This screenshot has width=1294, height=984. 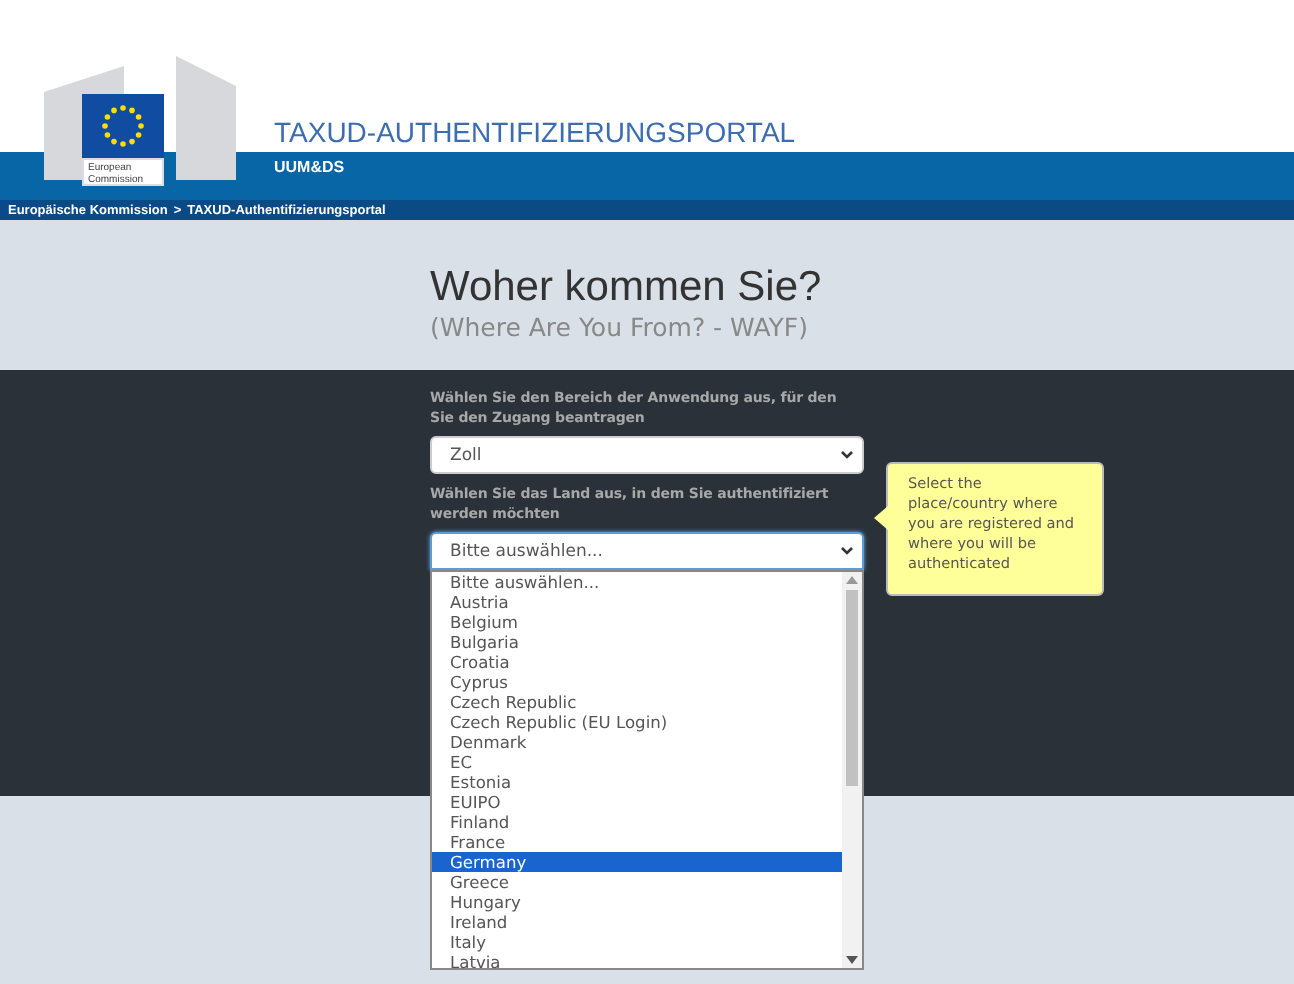 I want to click on dropdown-option: Denmark, so click(x=637, y=742).